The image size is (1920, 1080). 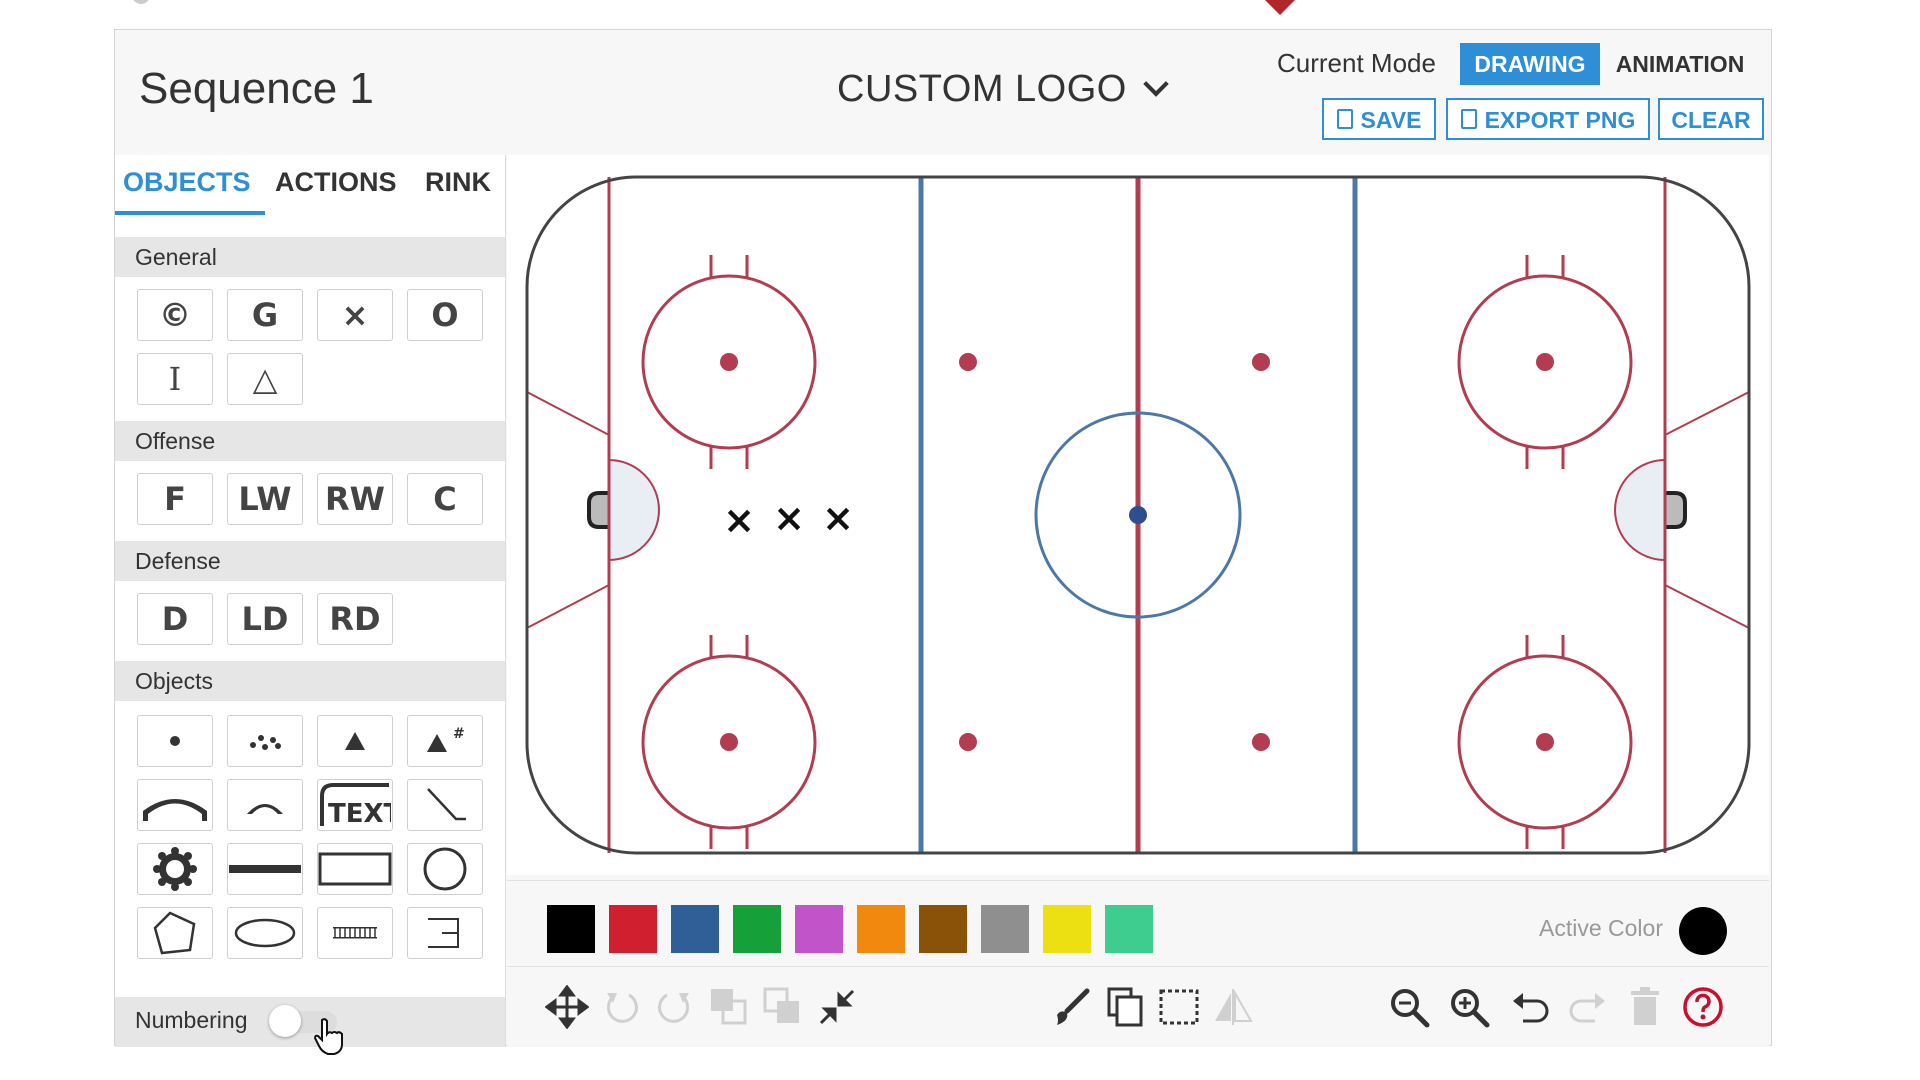 What do you see at coordinates (1005, 929) in the screenshot?
I see `swatch-gray` at bounding box center [1005, 929].